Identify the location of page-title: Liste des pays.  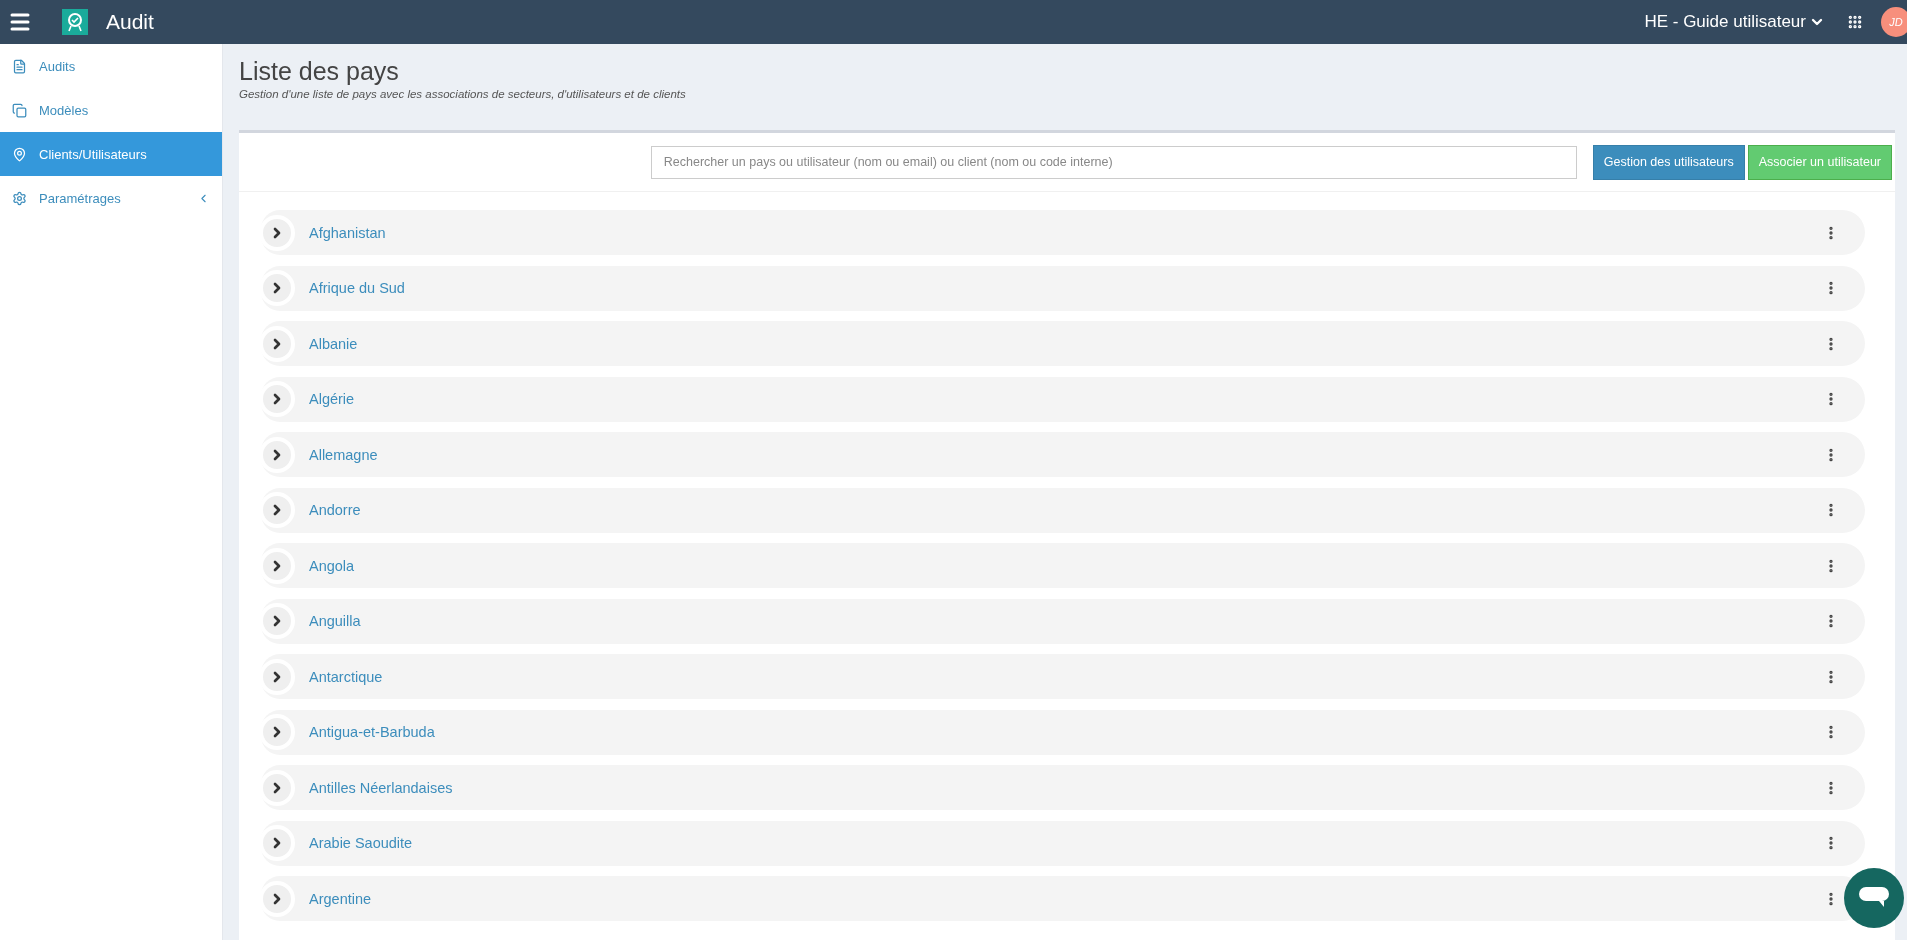
(319, 71).